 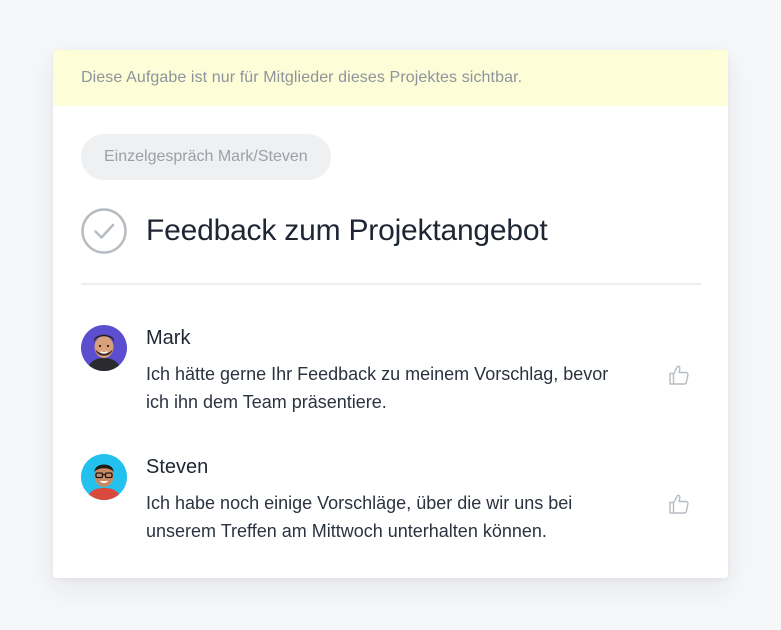 What do you see at coordinates (177, 467) in the screenshot?
I see `comment-author: Steven` at bounding box center [177, 467].